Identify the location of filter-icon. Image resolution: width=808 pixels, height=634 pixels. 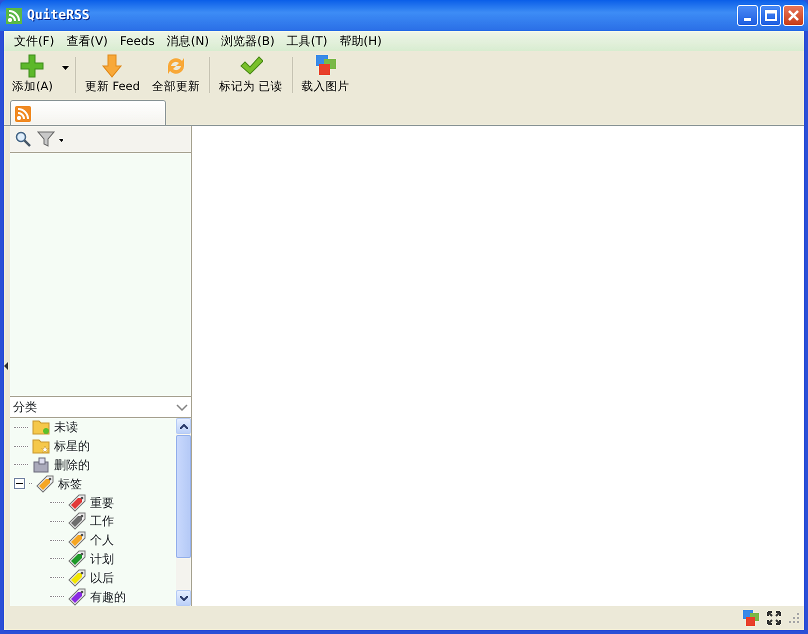
(50, 139).